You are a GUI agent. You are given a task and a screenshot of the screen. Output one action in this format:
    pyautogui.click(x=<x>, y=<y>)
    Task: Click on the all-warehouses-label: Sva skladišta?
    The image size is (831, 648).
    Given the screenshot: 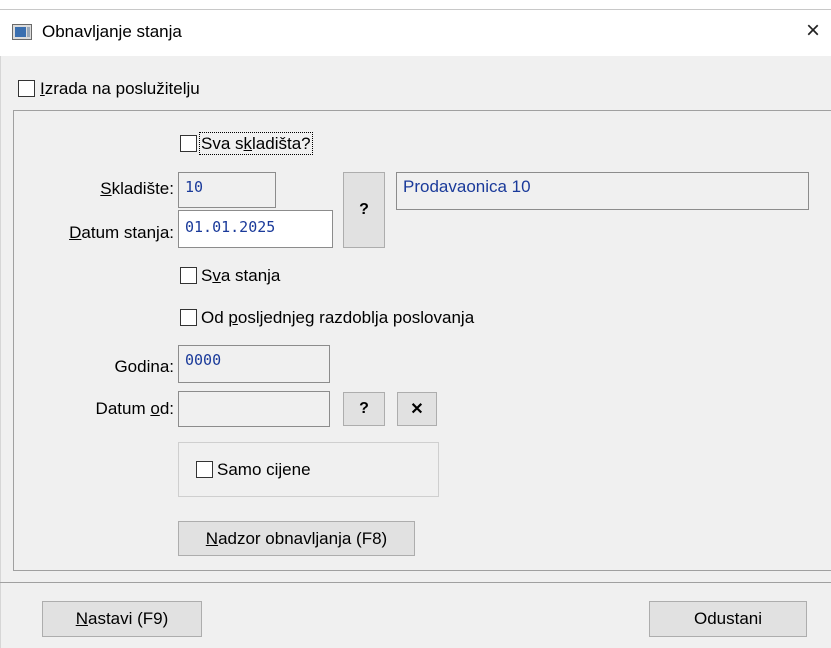 What is the action you would take?
    pyautogui.click(x=256, y=143)
    